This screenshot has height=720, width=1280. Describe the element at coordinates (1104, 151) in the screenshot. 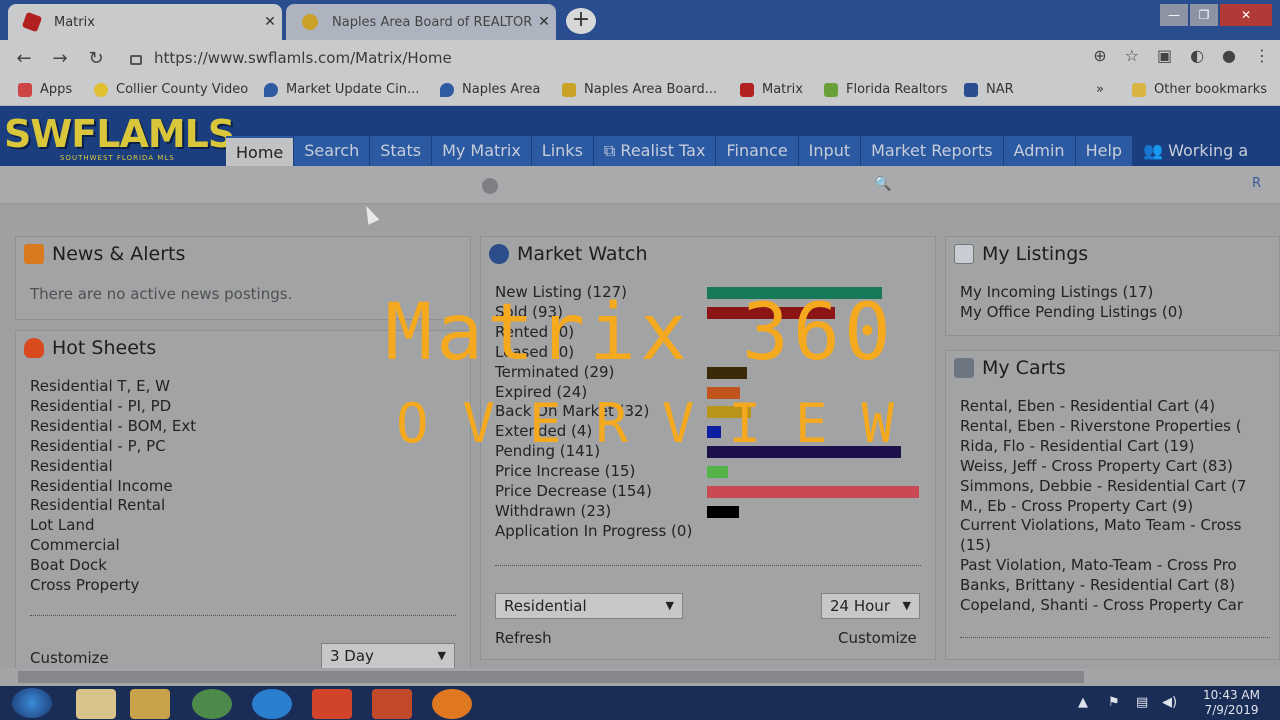

I see `nav-help: Help` at that location.